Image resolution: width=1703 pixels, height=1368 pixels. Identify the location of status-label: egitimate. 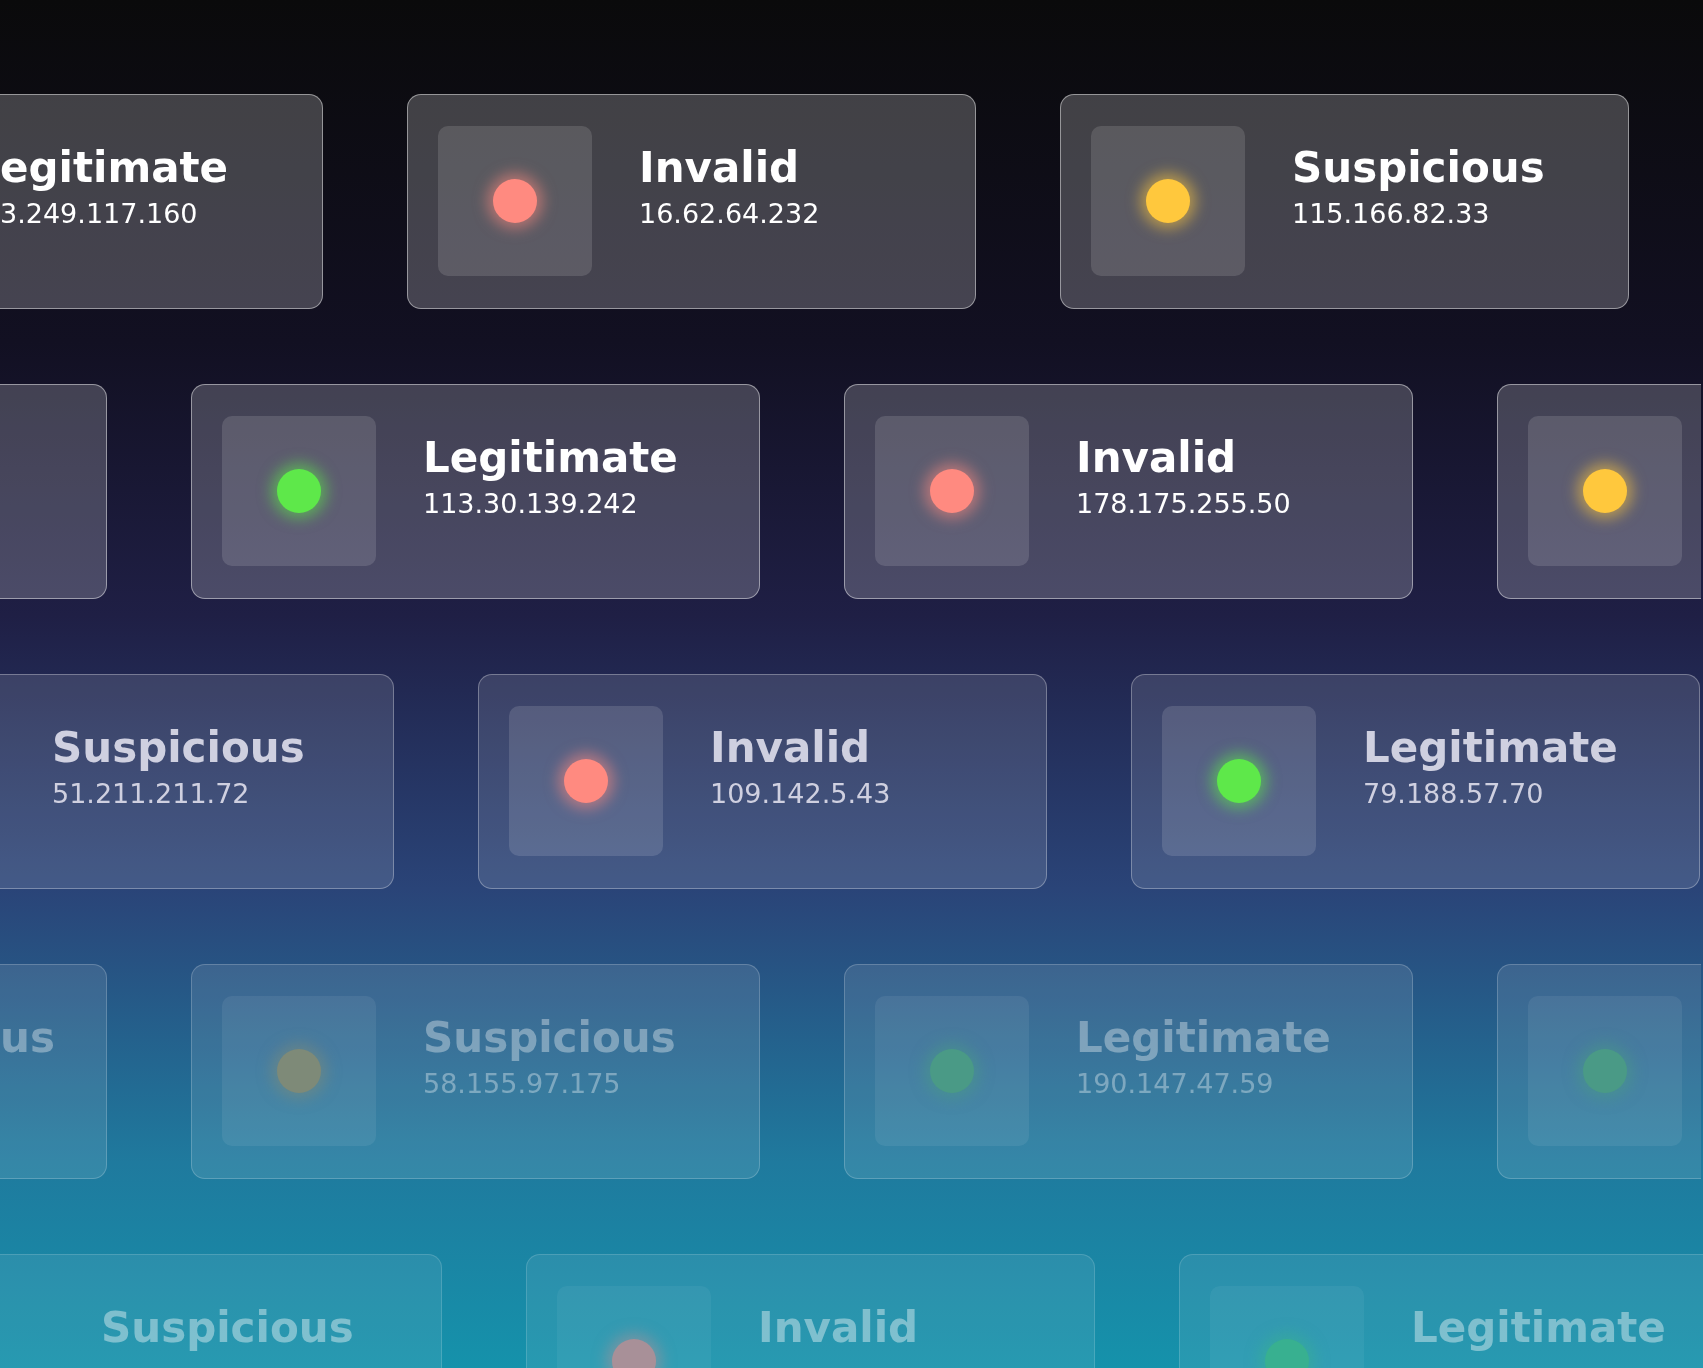
(114, 168).